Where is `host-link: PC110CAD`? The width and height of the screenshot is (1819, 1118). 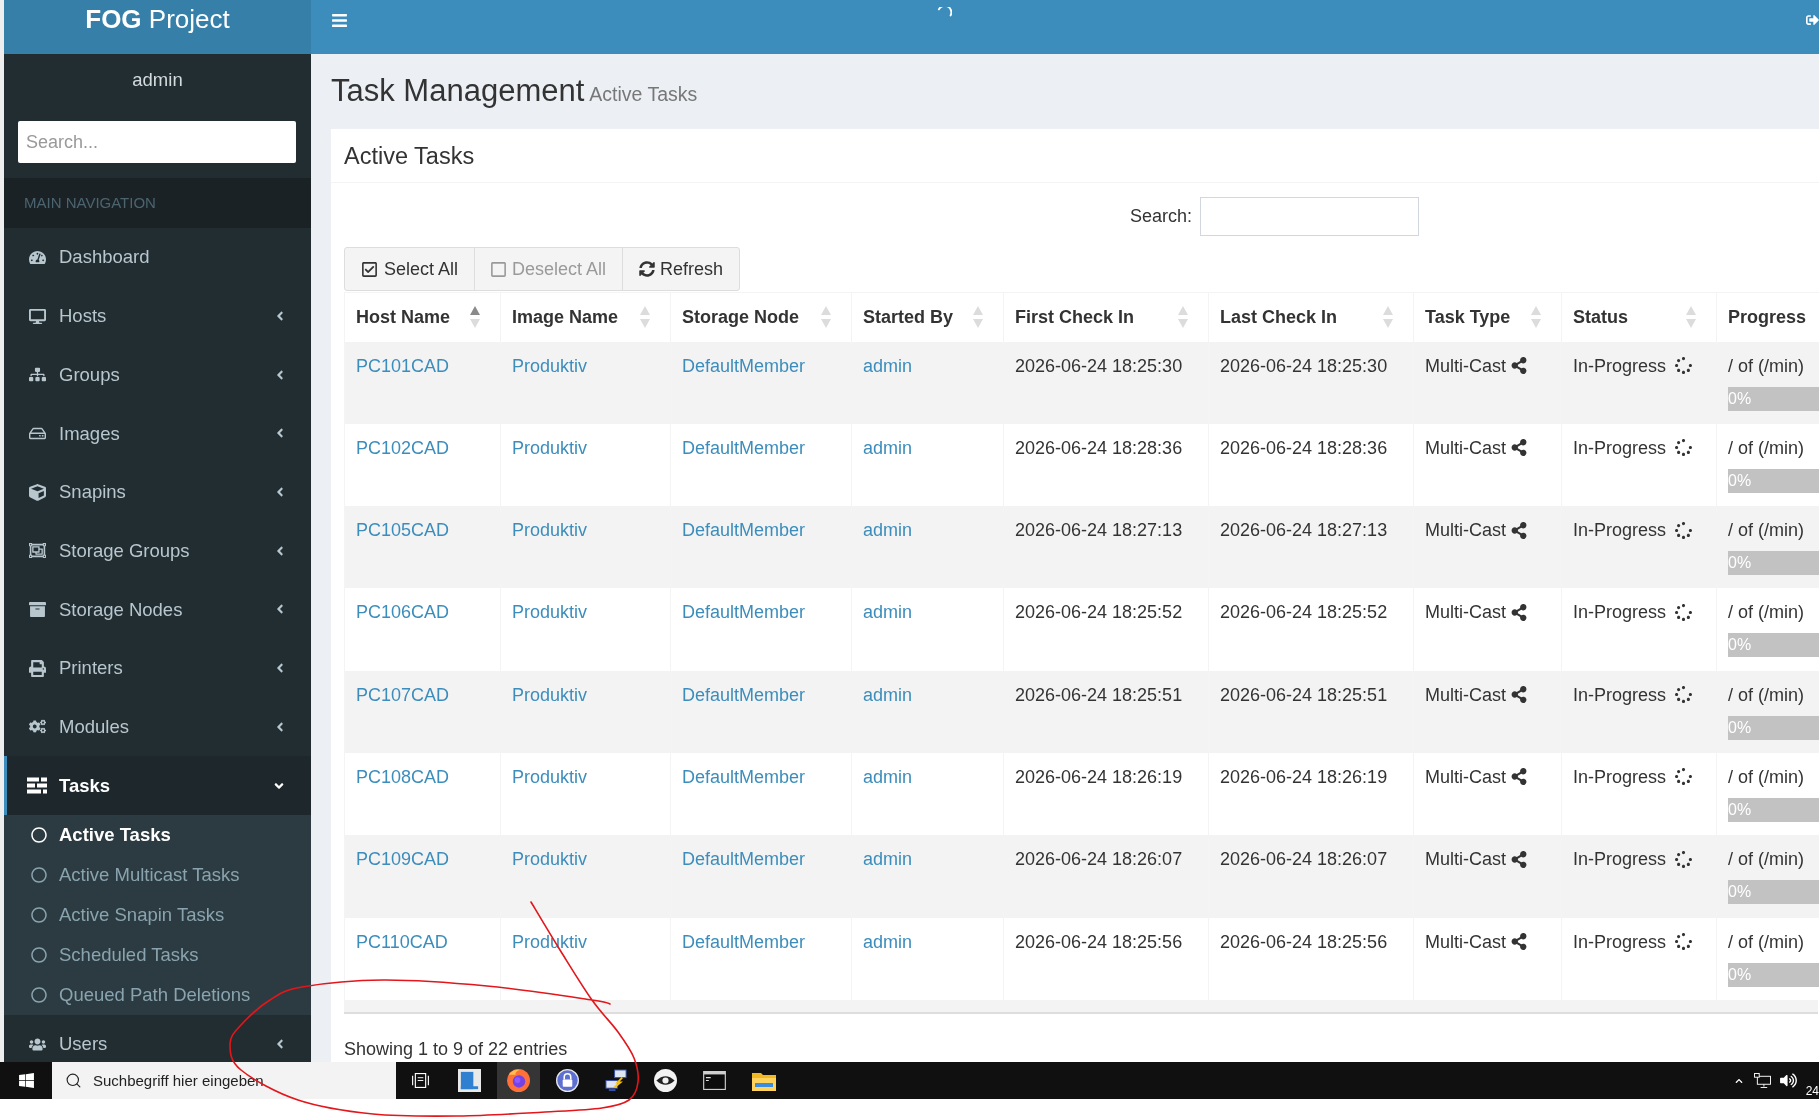
host-link: PC110CAD is located at coordinates (402, 941).